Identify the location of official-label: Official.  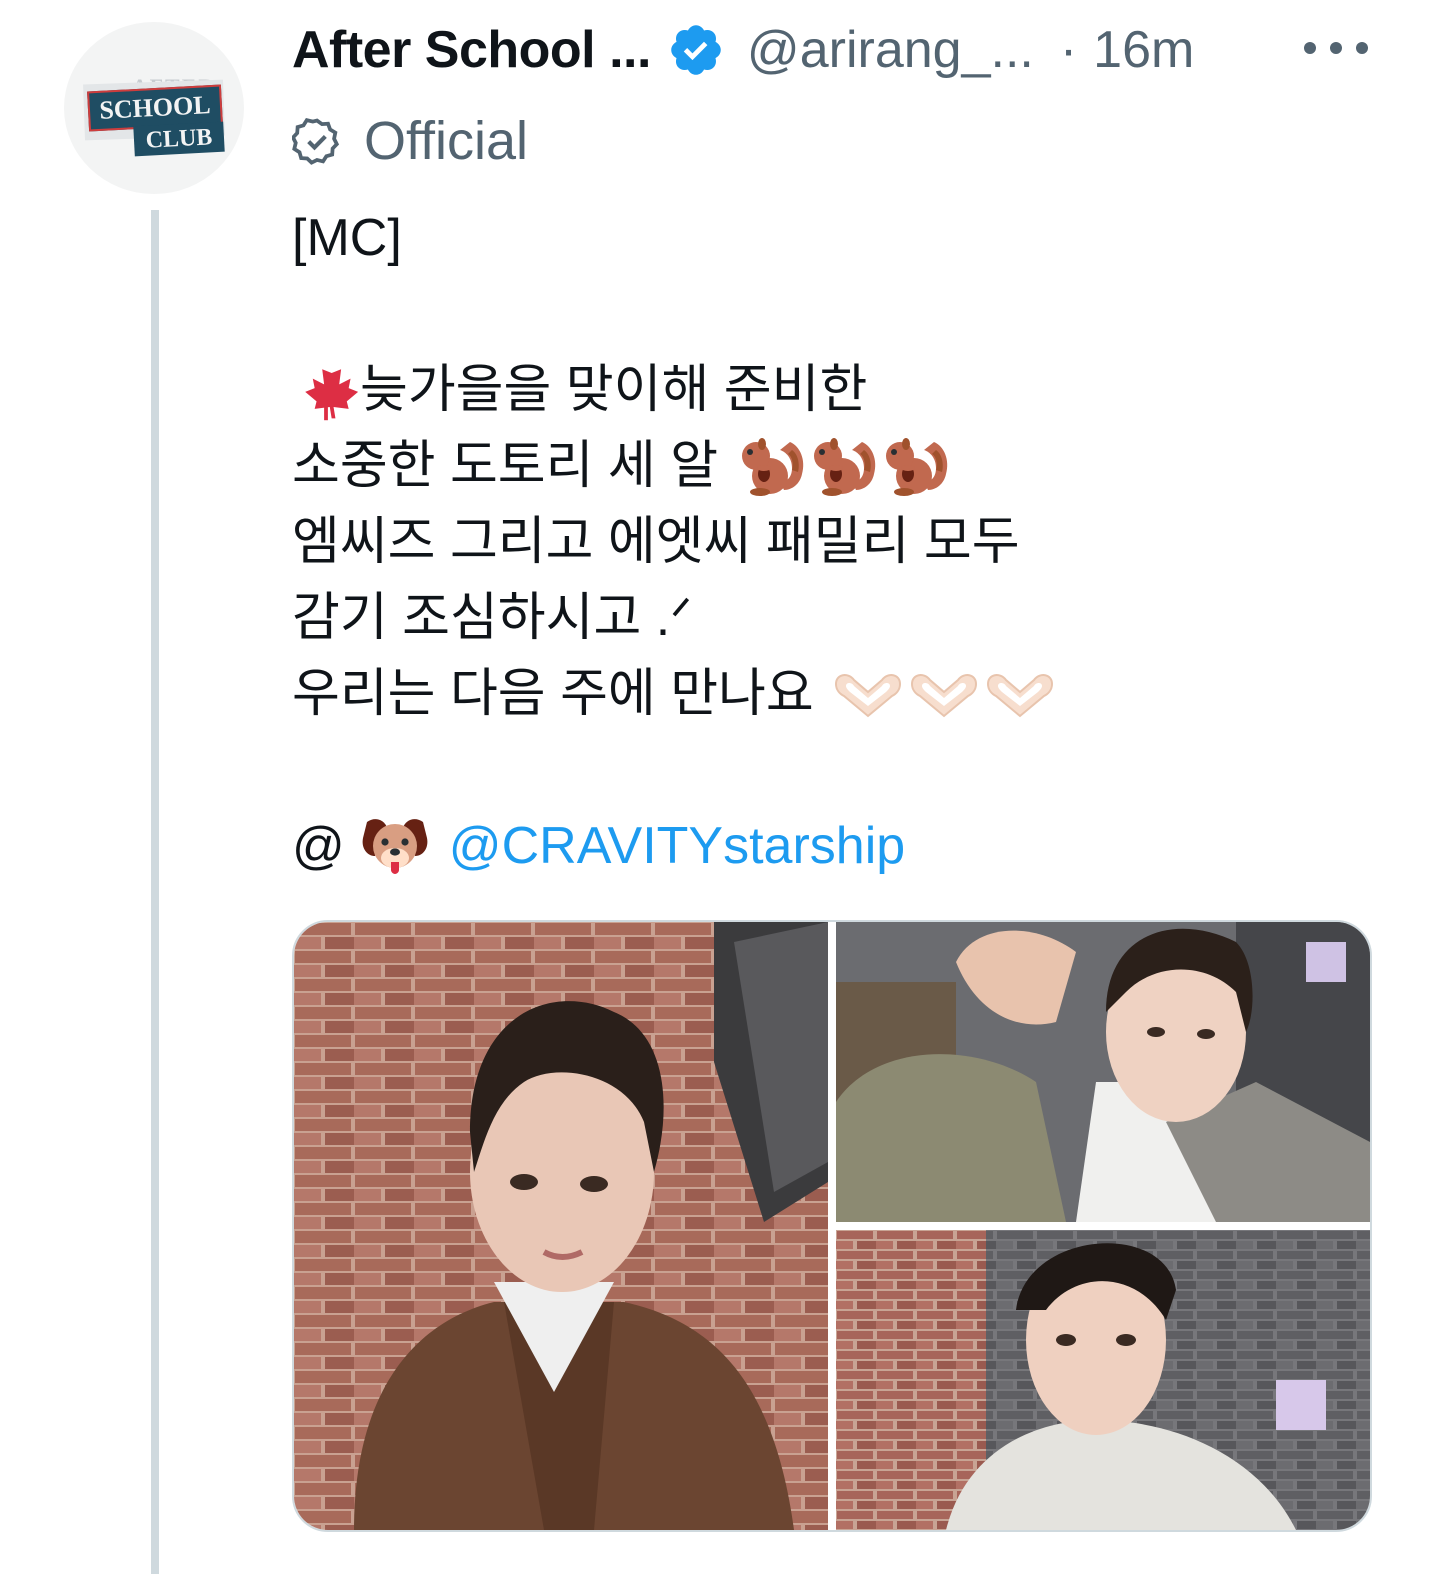
(410, 141).